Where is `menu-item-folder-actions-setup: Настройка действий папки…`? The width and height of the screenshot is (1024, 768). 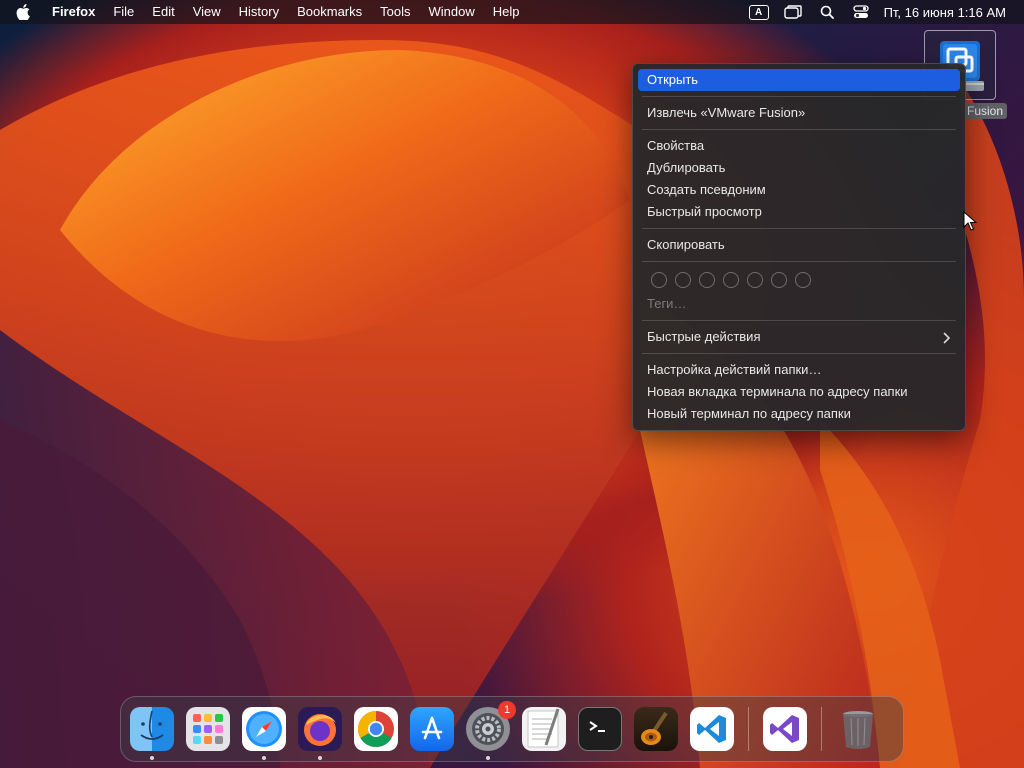 menu-item-folder-actions-setup: Настройка действий папки… is located at coordinates (799, 370).